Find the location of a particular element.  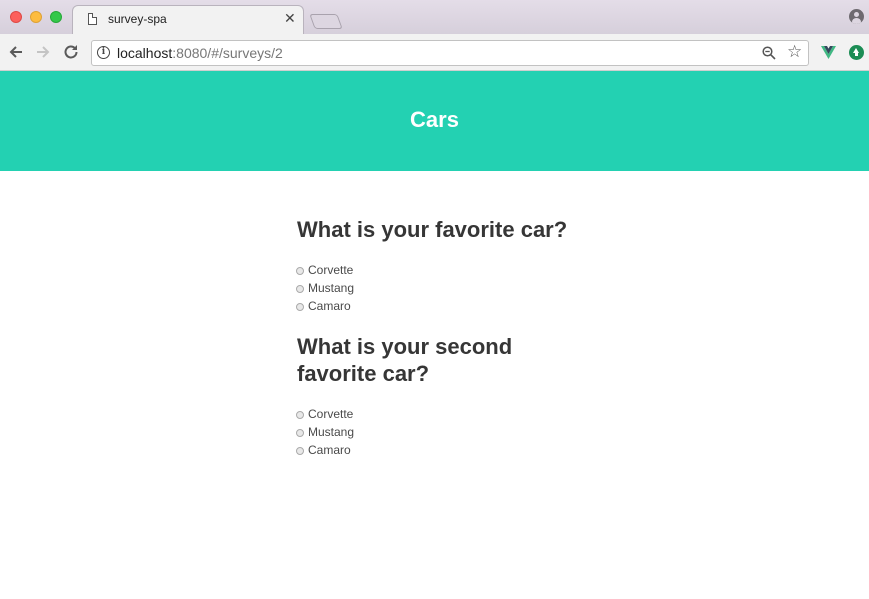

vue-icon is located at coordinates (828, 52).